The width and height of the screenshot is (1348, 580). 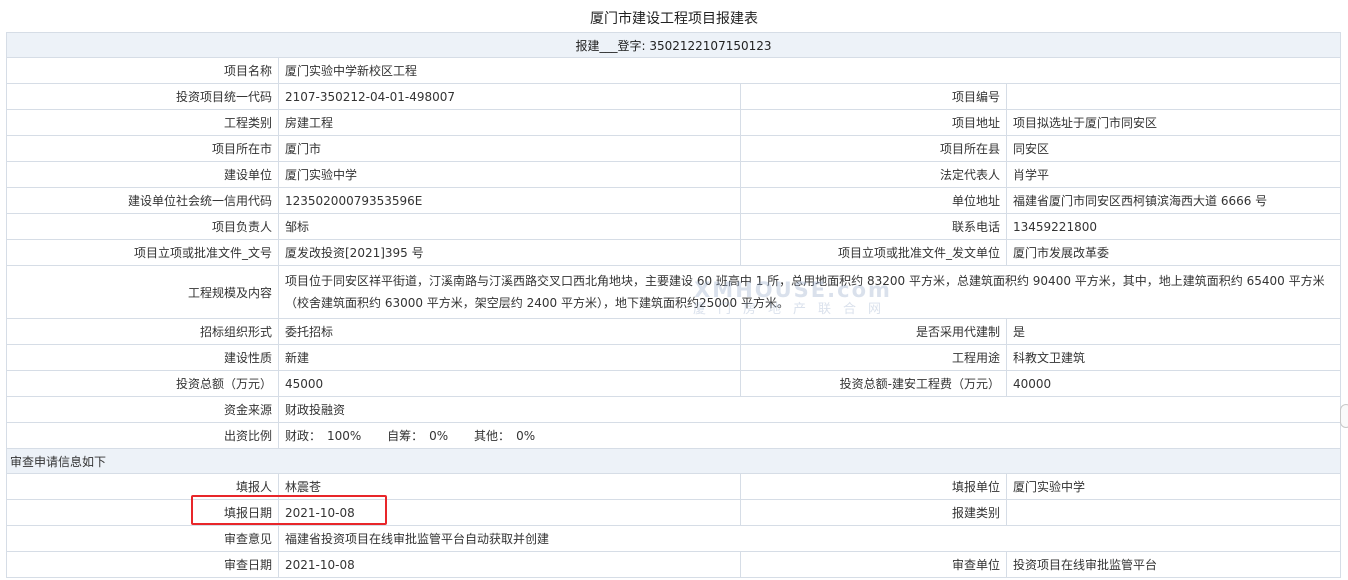 I want to click on field-label: 工程规模及内容, so click(x=142, y=292).